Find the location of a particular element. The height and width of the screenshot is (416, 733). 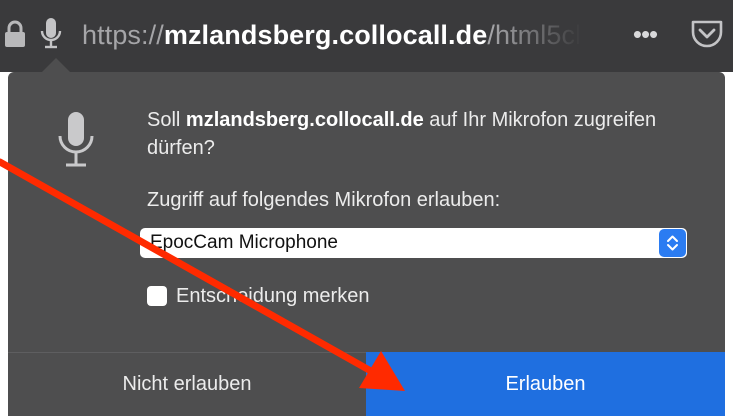

more-icon: ••• is located at coordinates (645, 34).